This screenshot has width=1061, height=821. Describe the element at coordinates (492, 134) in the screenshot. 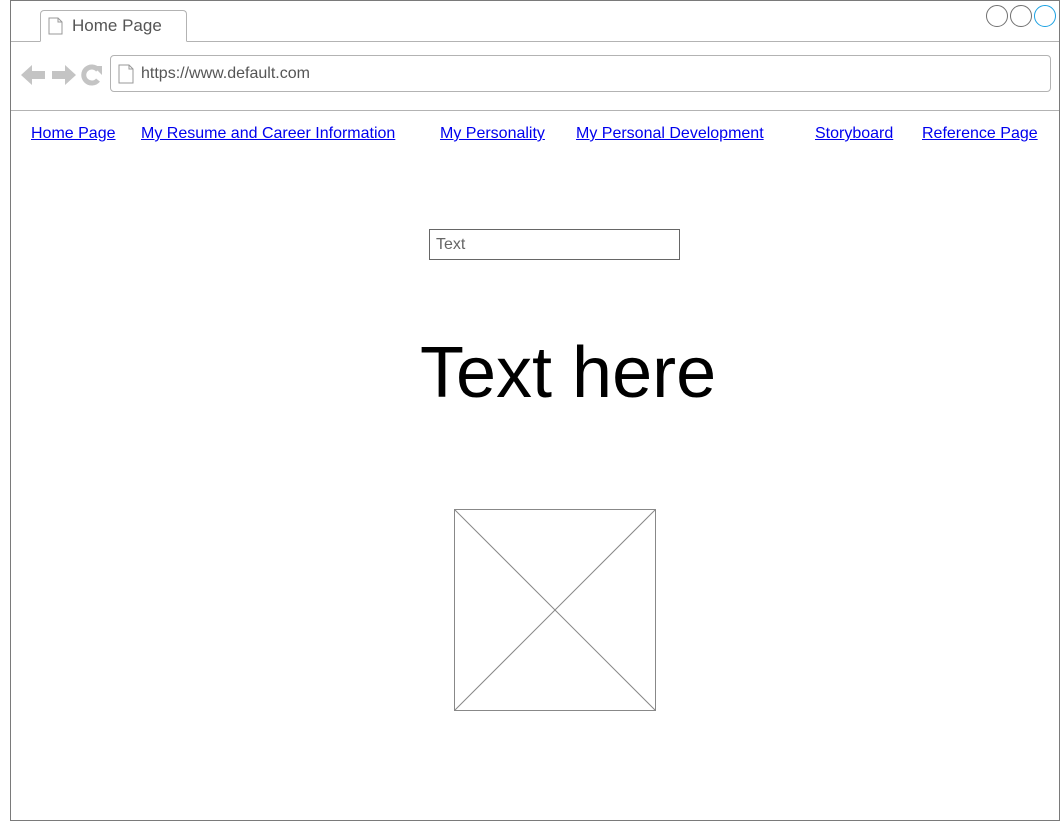

I see `nav-link-personality: My Personality` at that location.